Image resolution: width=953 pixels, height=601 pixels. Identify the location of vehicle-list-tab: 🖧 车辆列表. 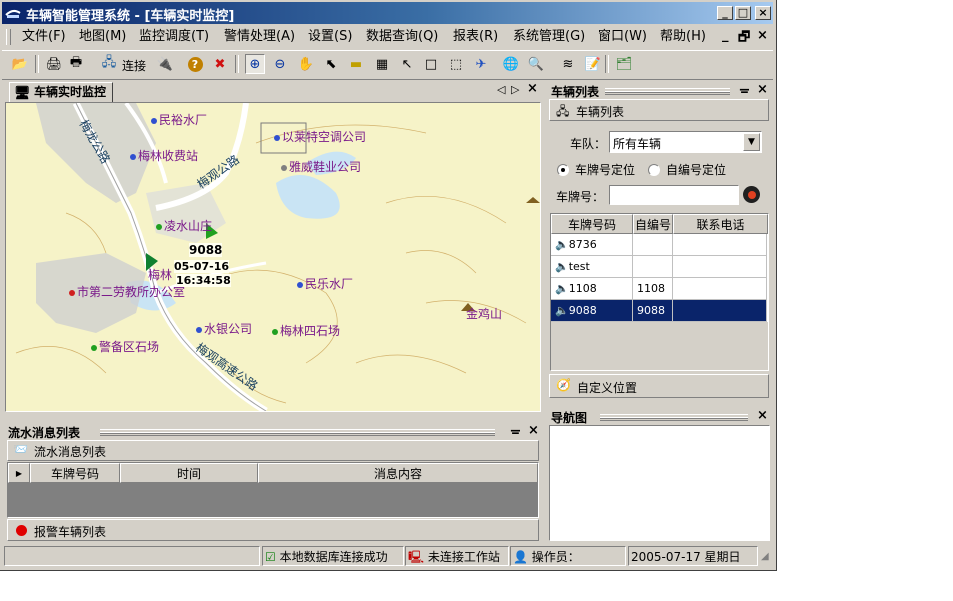
(659, 110).